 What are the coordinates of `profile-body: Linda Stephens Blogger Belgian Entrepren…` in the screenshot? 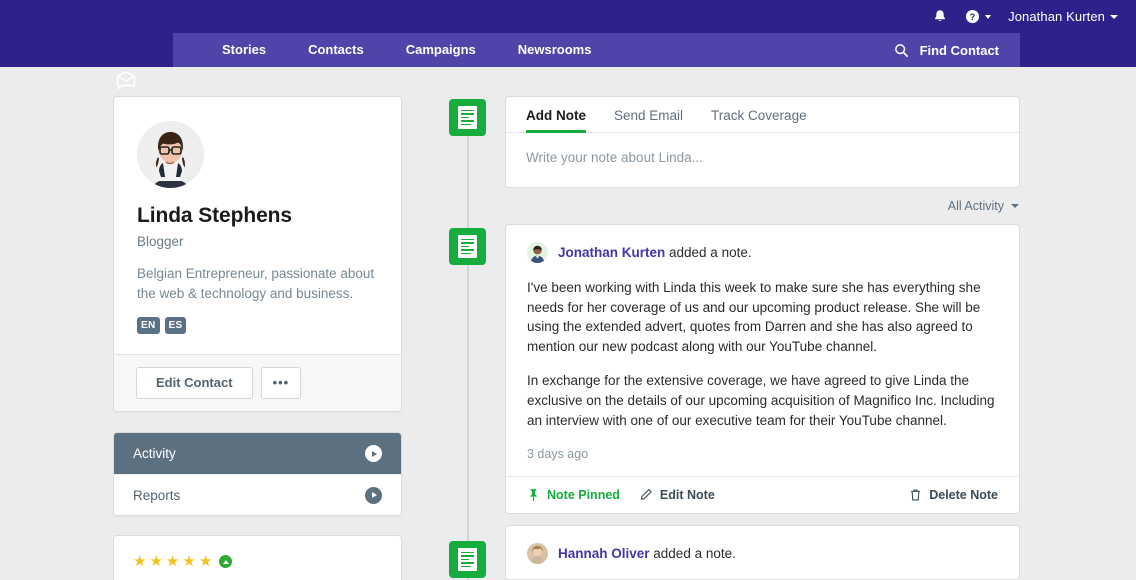 It's located at (257, 225).